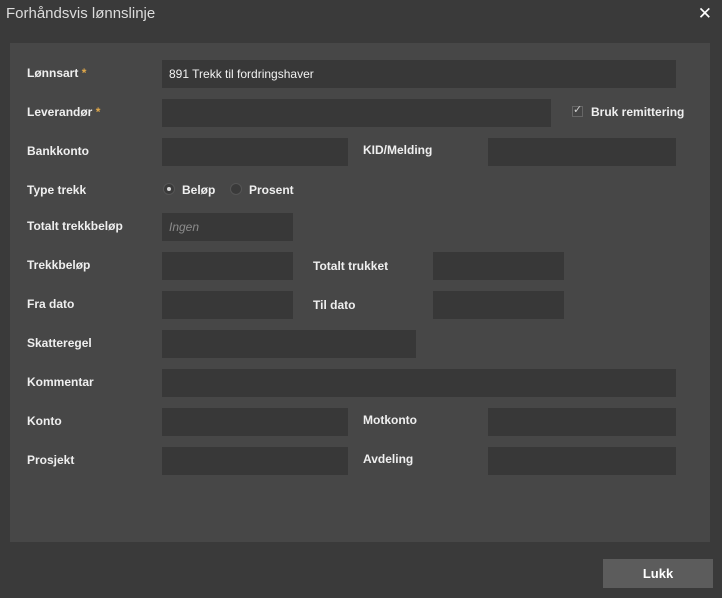 This screenshot has height=598, width=722. Describe the element at coordinates (57, 190) in the screenshot. I see `type-trekk-label: Type trekk` at that location.